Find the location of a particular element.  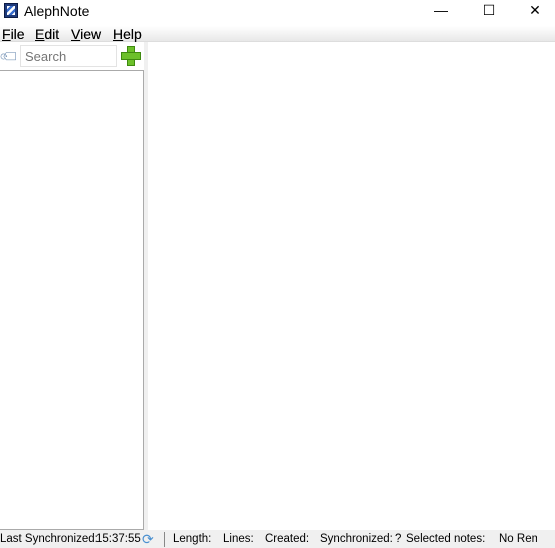

menu-edit: Edit Edit is located at coordinates (47, 34).